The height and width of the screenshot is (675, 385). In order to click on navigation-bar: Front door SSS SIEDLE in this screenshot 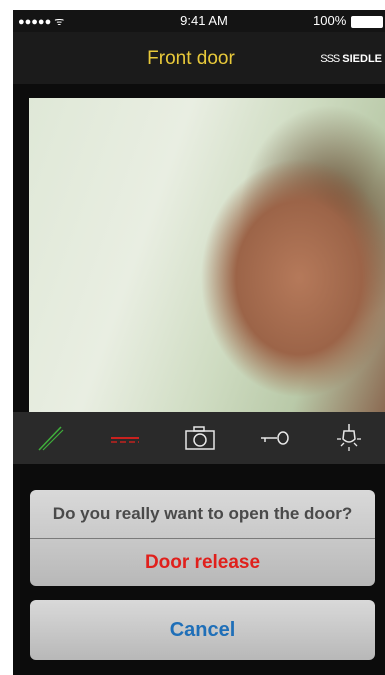, I will do `click(199, 58)`.